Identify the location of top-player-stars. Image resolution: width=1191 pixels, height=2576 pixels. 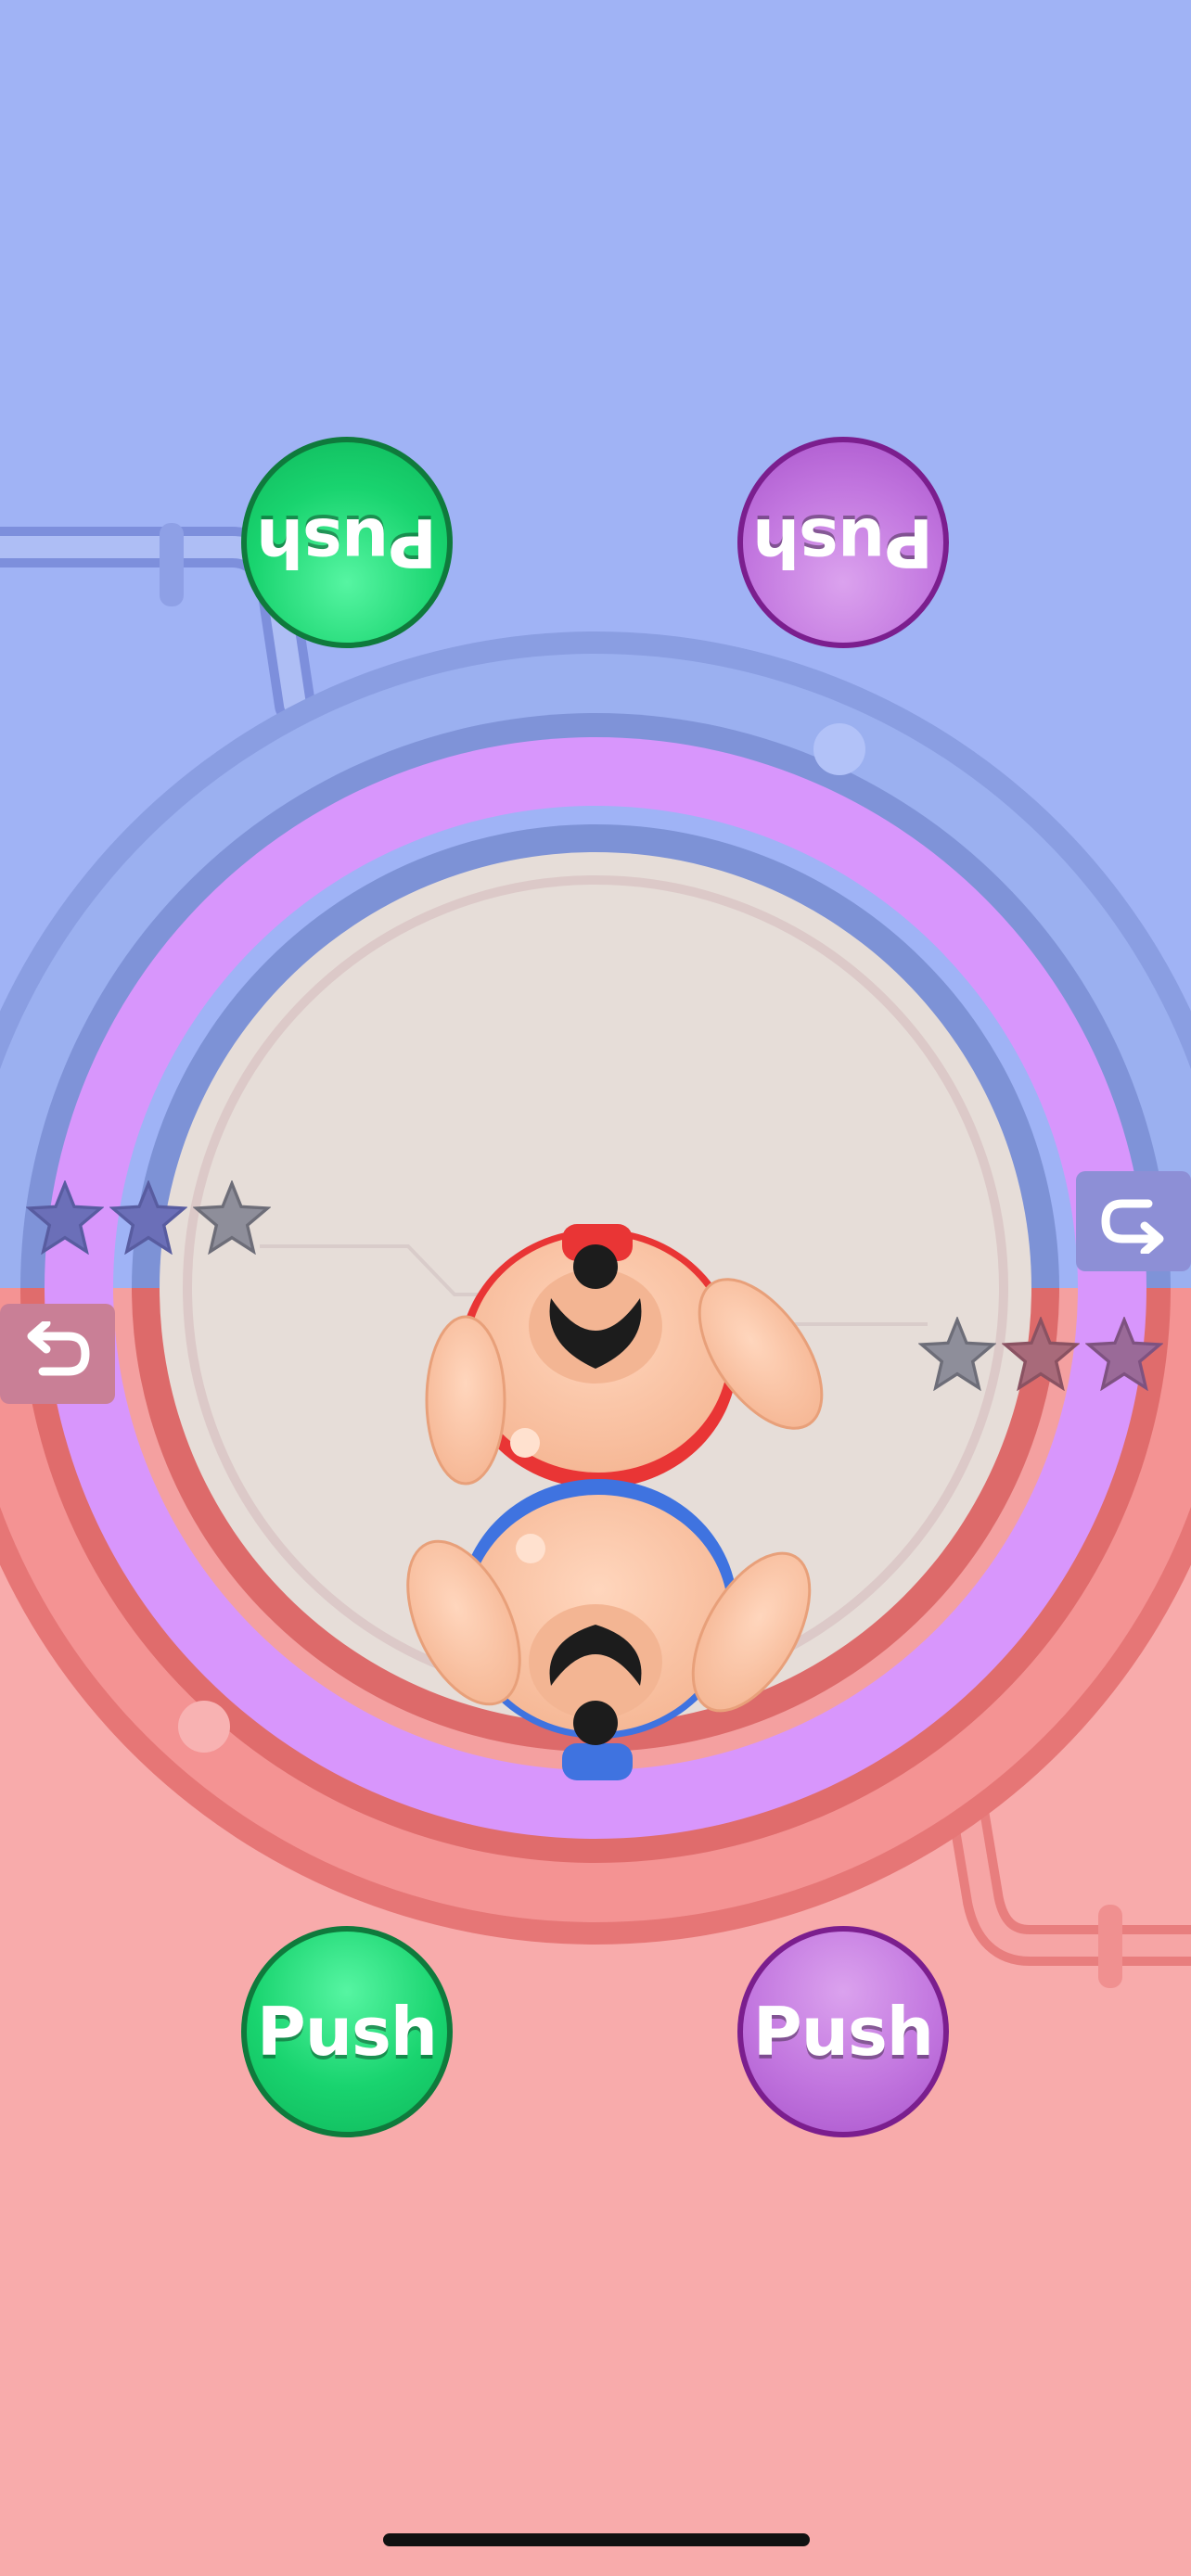
(148, 1217).